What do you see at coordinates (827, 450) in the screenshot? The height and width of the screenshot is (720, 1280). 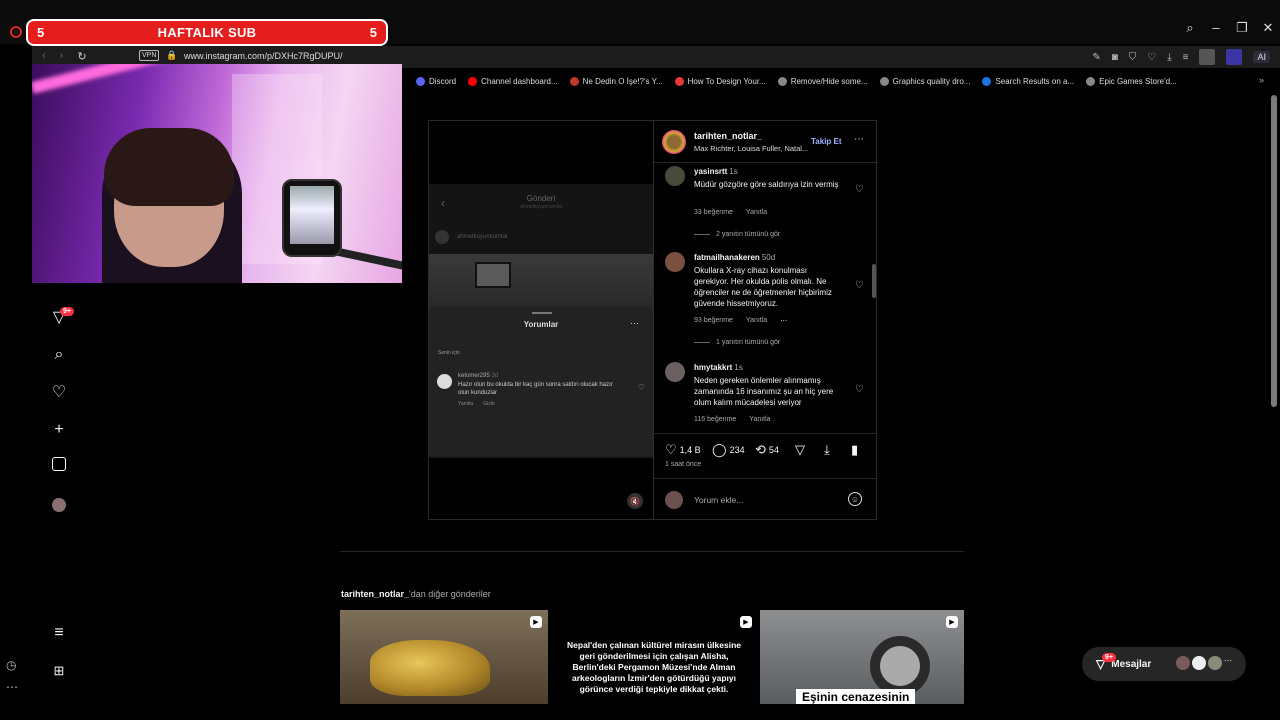 I see `download-button: ⤓` at bounding box center [827, 450].